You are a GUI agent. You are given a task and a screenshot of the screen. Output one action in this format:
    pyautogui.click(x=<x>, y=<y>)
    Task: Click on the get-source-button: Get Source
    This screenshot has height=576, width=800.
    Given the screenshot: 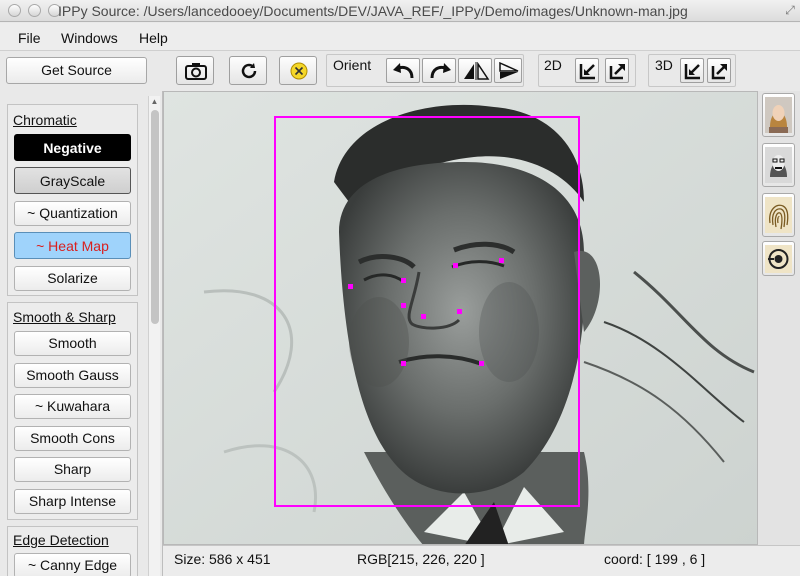 What is the action you would take?
    pyautogui.click(x=76, y=70)
    